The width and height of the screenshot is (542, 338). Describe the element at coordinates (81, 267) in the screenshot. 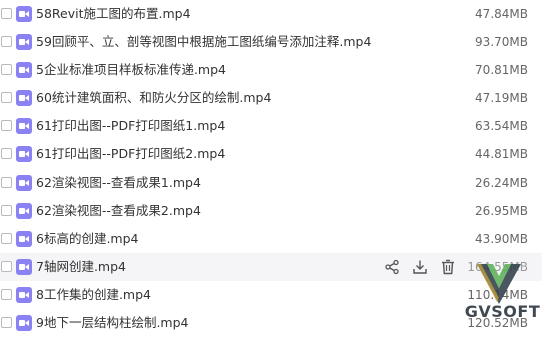

I see `file-name: 7轴网创建.mp4` at that location.